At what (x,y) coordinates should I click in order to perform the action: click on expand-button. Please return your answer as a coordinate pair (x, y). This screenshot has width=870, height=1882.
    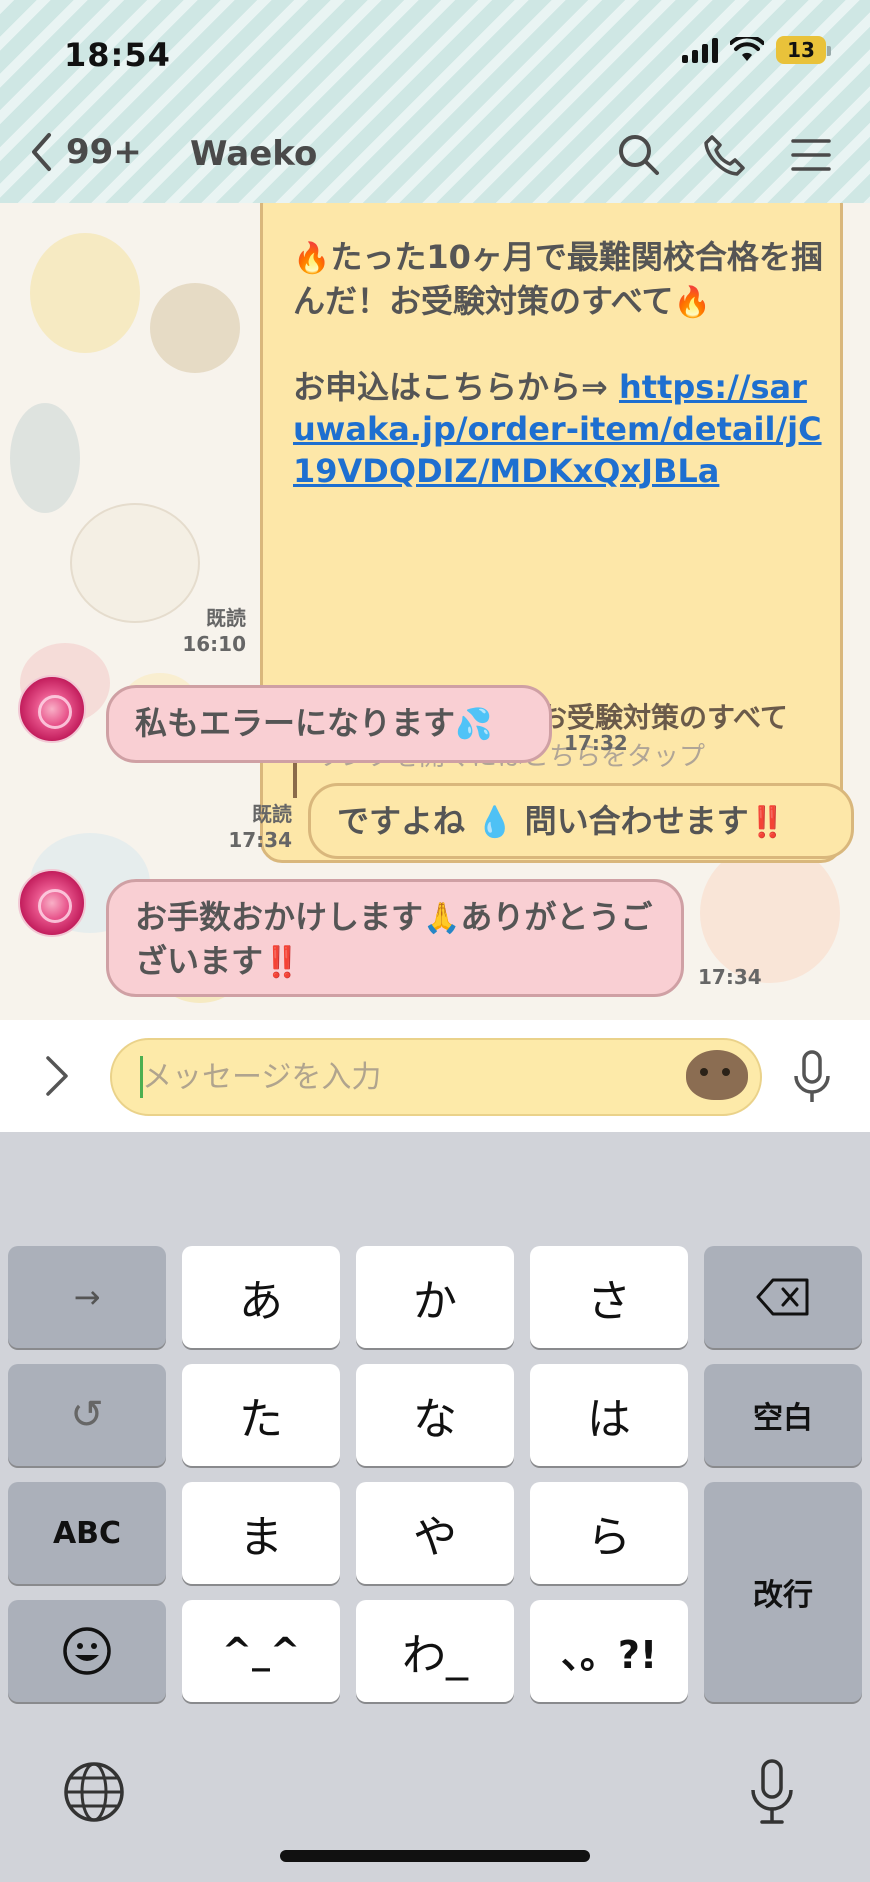
    Looking at the image, I should click on (56, 1076).